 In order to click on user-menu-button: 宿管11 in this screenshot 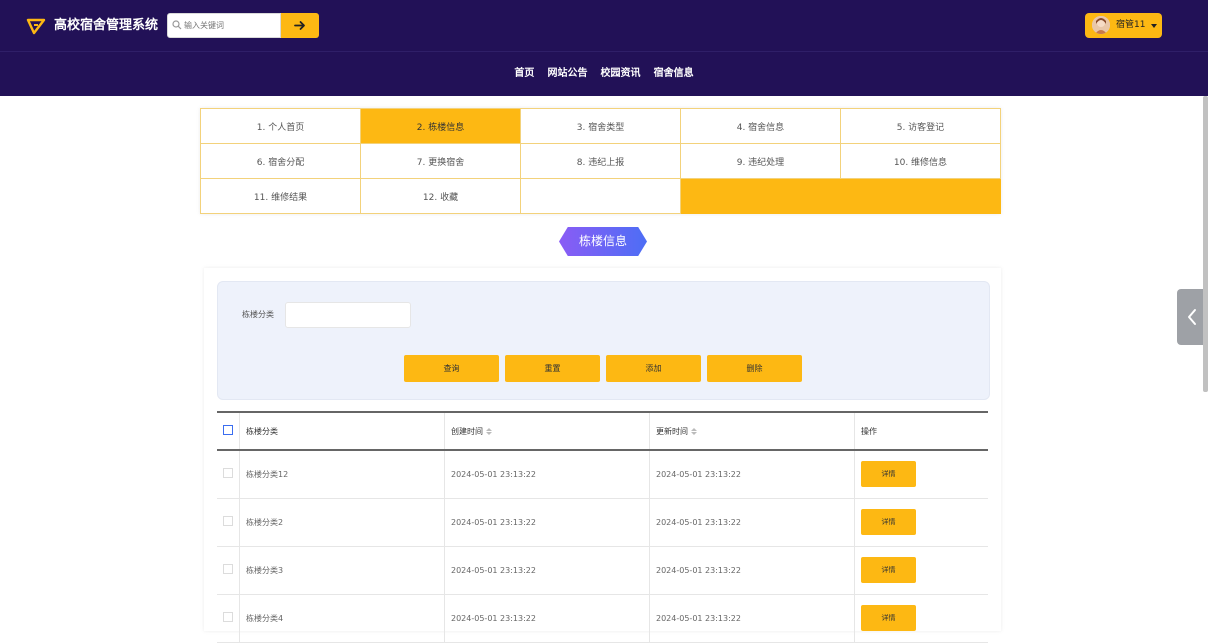, I will do `click(1123, 25)`.